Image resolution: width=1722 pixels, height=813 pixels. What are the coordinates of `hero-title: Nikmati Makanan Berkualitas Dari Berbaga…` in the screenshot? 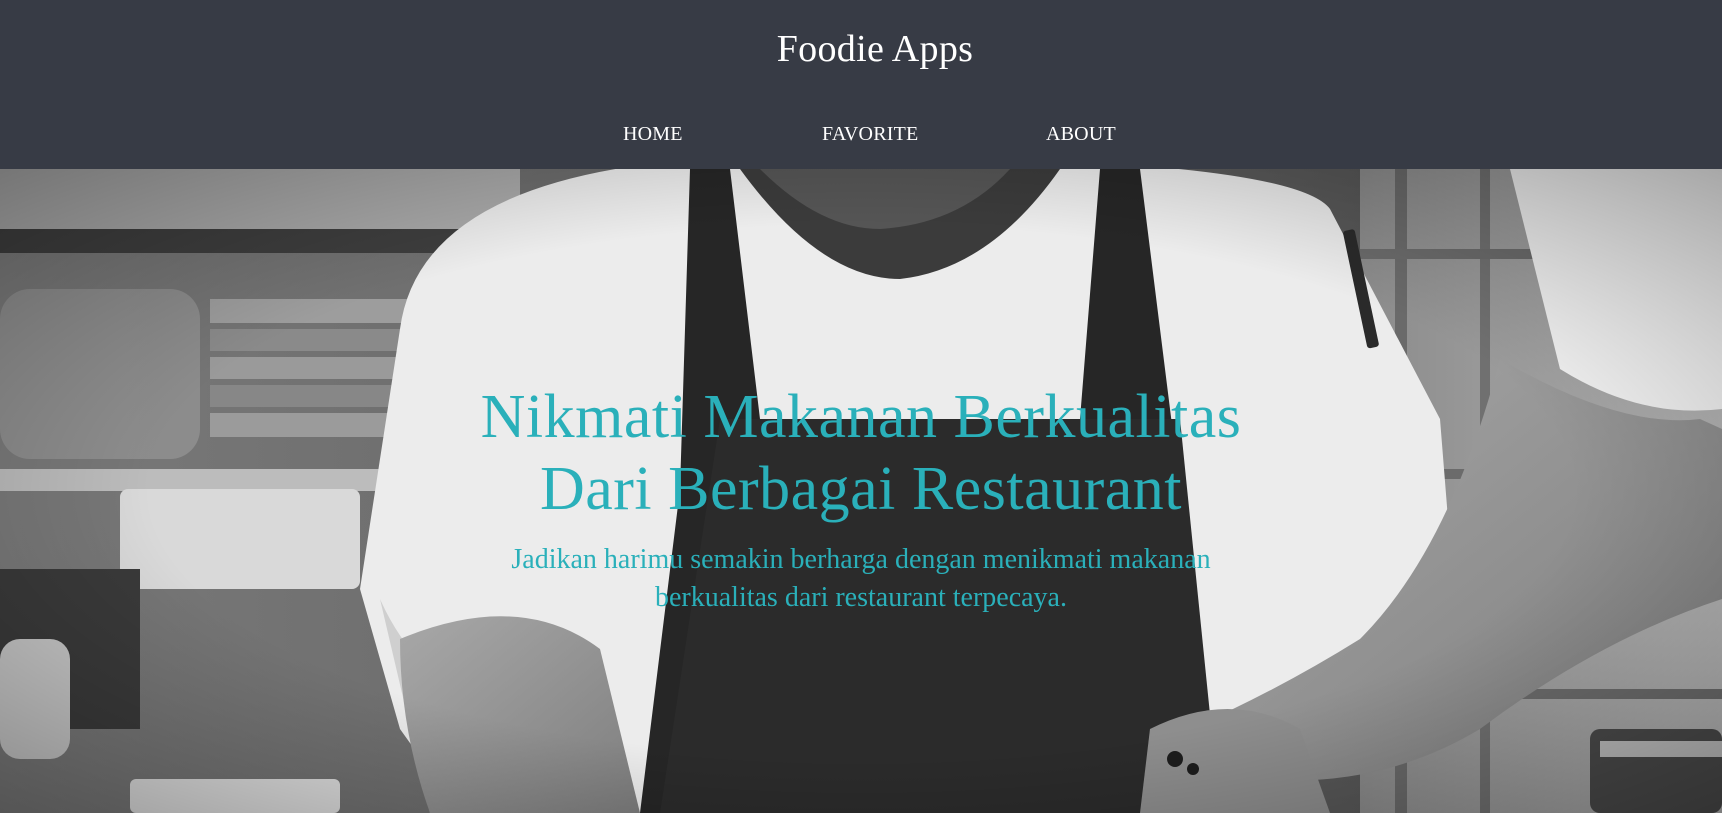 It's located at (861, 453).